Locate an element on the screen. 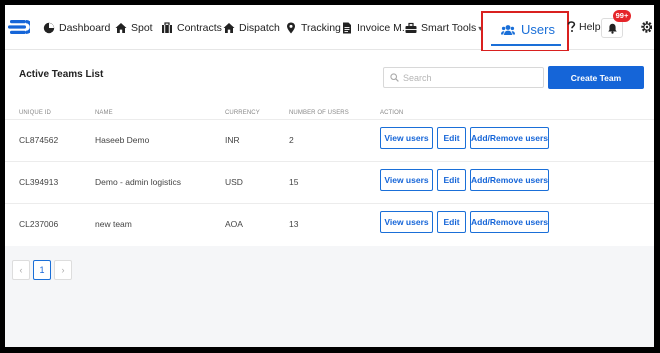 The image size is (660, 353). question-mark-icon is located at coordinates (571, 26).